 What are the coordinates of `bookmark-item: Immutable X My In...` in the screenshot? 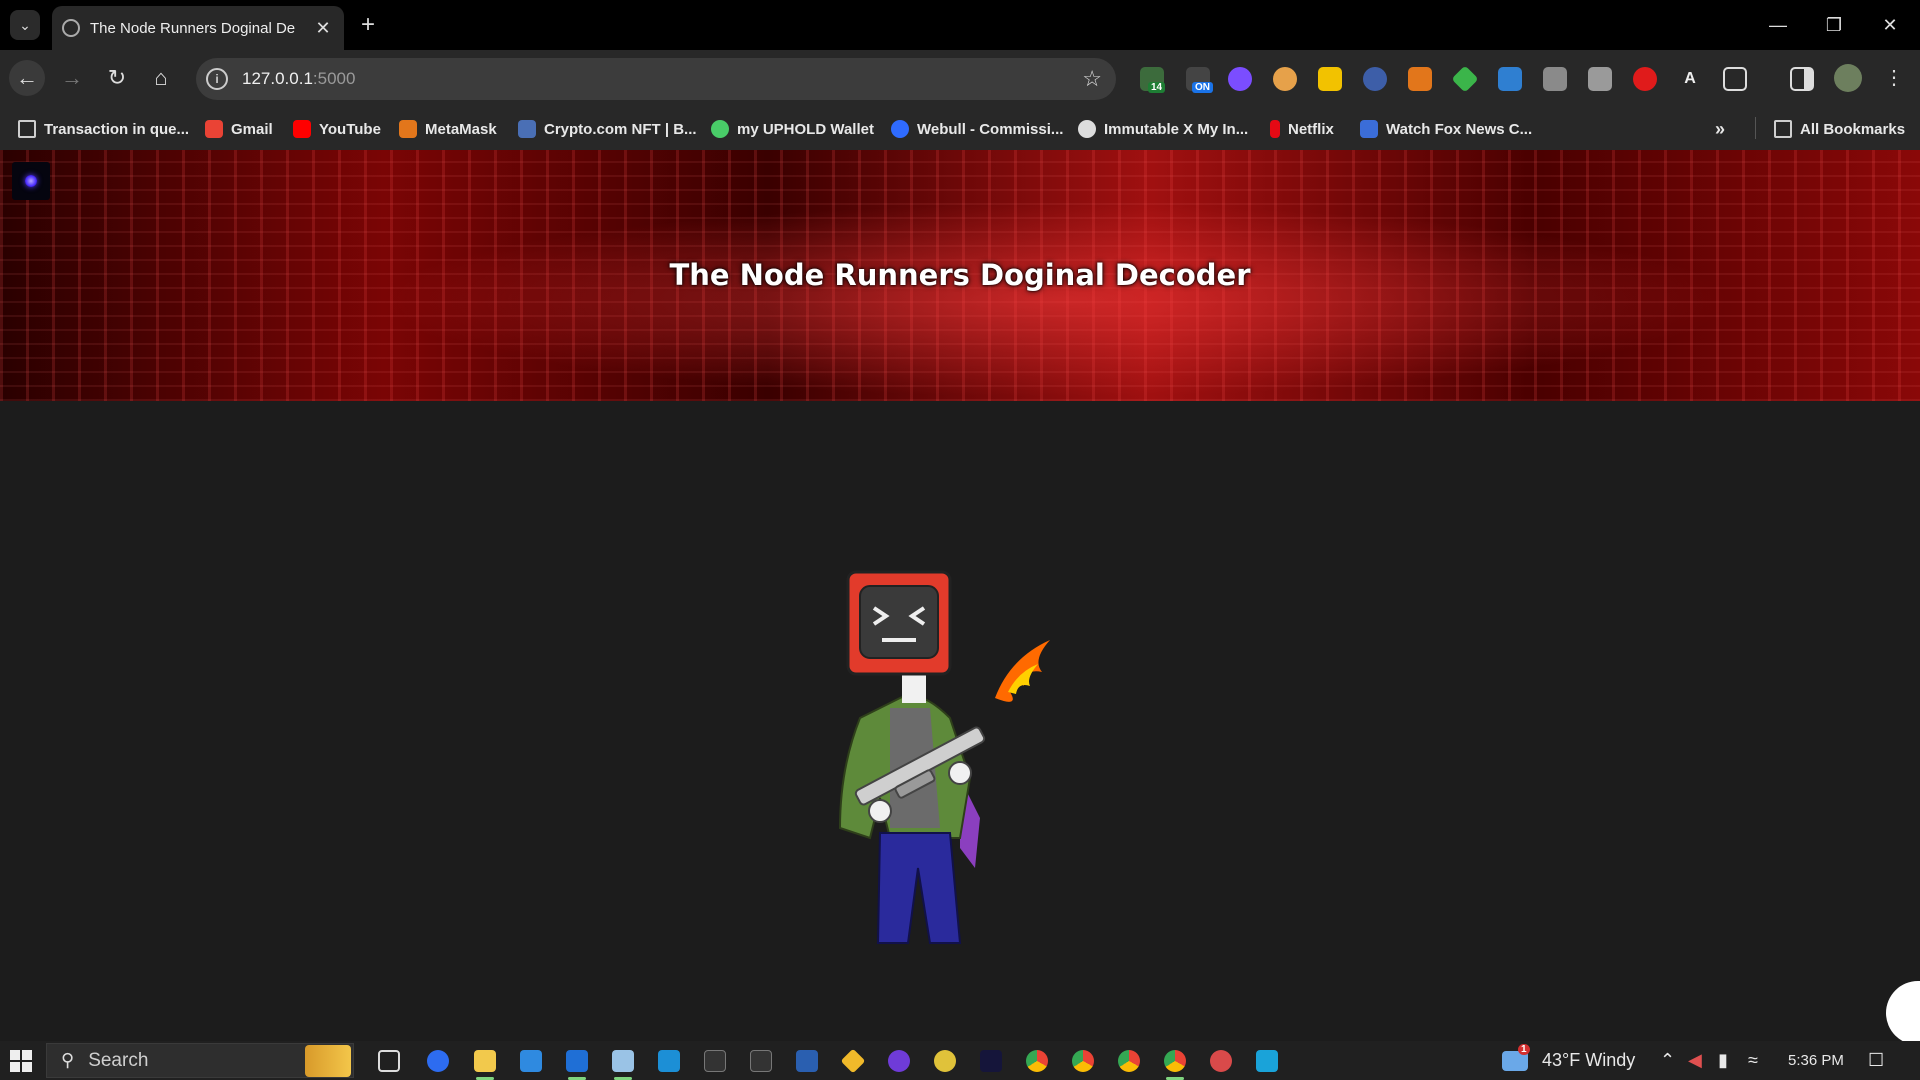 It's located at (1163, 129).